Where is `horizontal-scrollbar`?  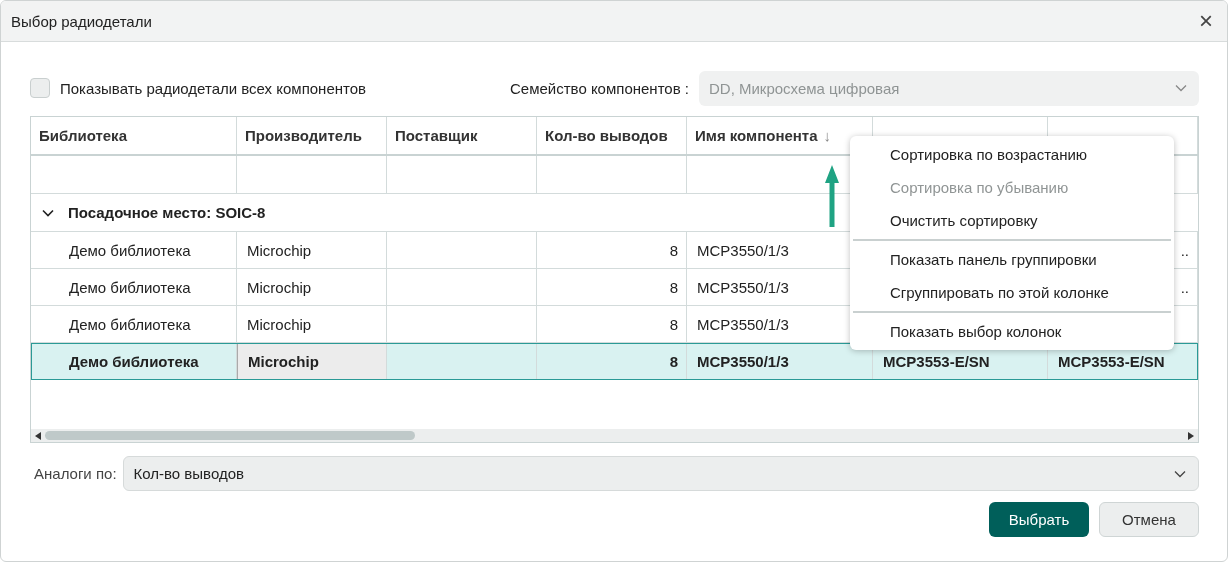
horizontal-scrollbar is located at coordinates (614, 435).